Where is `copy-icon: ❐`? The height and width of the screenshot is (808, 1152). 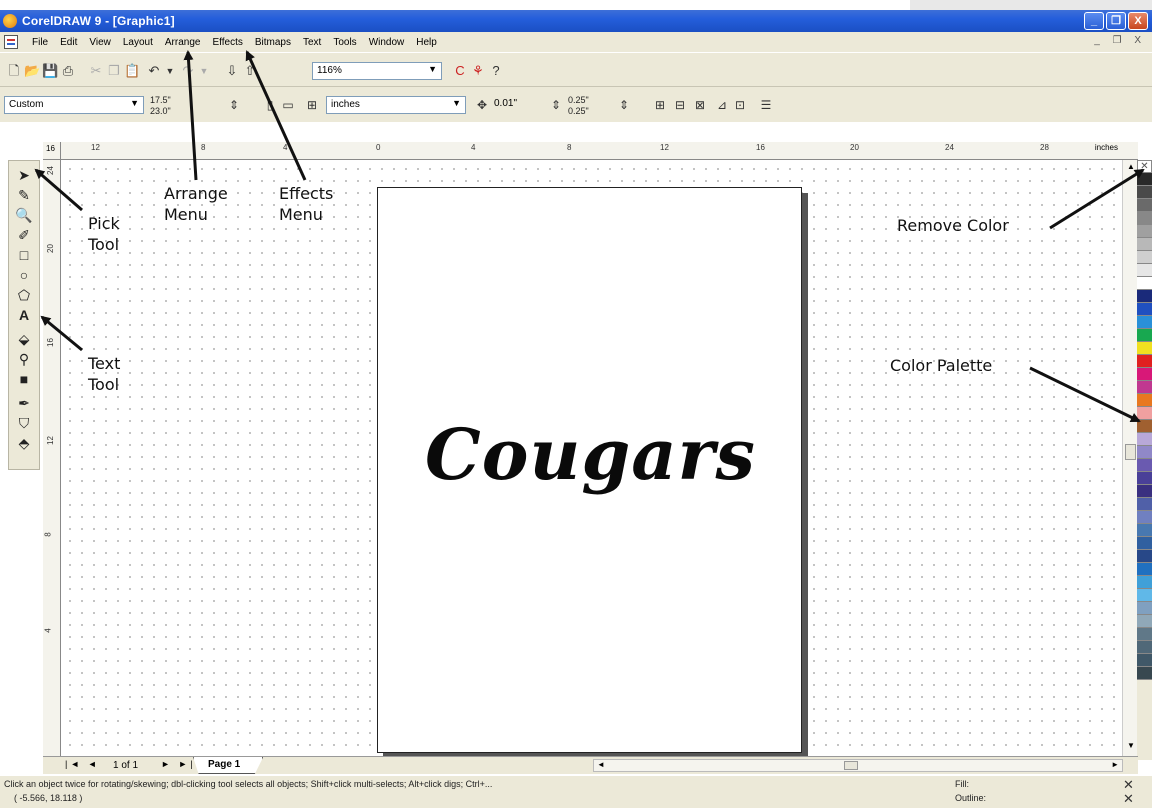
copy-icon: ❐ is located at coordinates (114, 71).